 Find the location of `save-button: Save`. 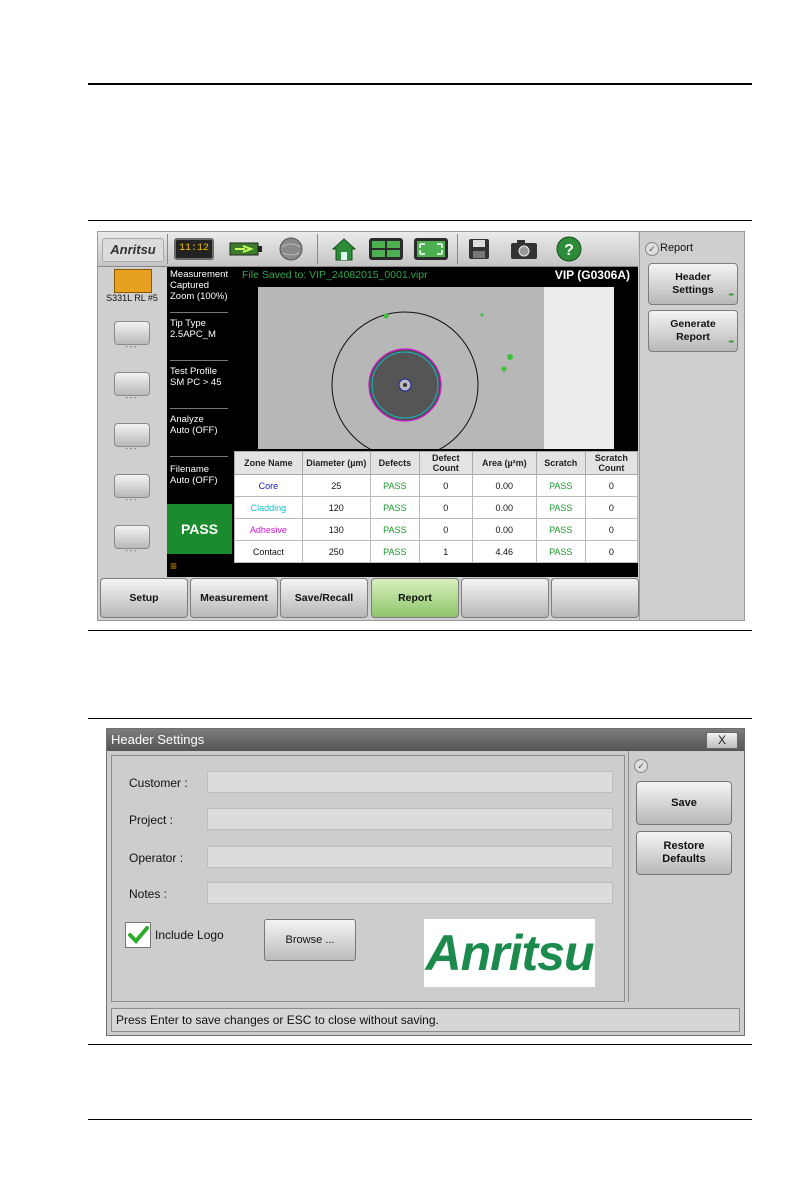

save-button: Save is located at coordinates (684, 803).